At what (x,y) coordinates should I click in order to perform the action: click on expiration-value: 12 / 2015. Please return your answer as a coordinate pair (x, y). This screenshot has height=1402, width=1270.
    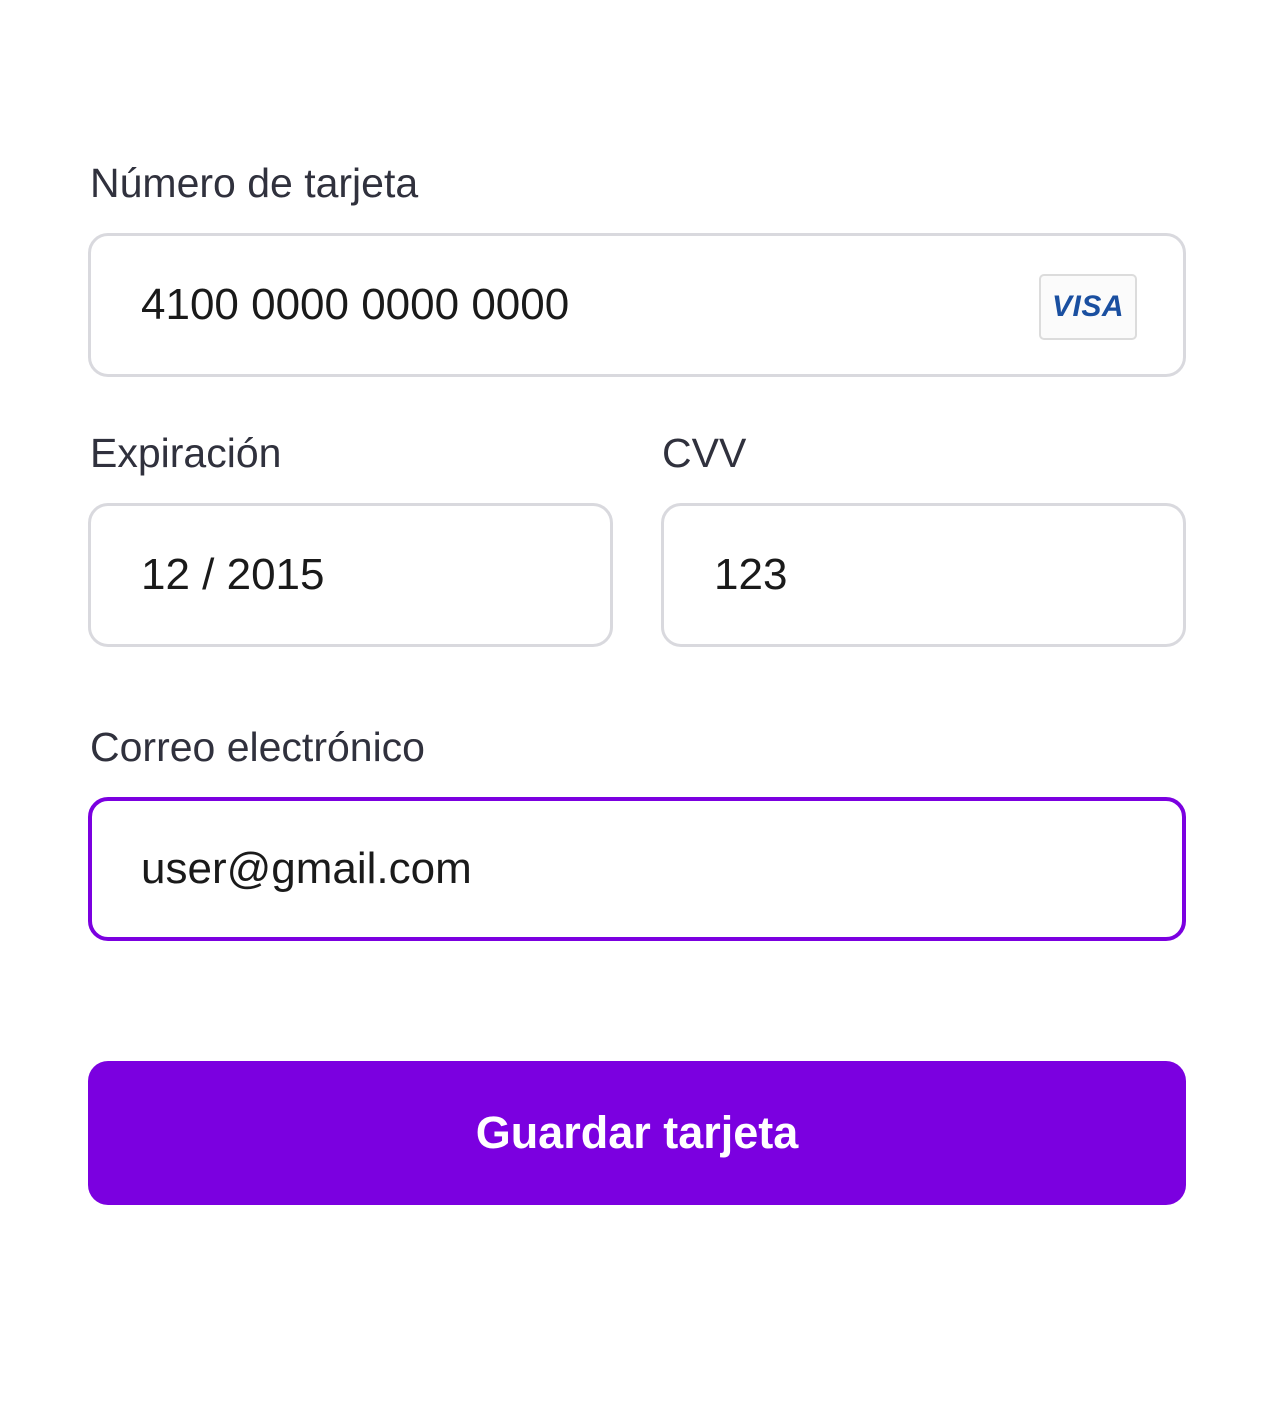
    Looking at the image, I should click on (233, 575).